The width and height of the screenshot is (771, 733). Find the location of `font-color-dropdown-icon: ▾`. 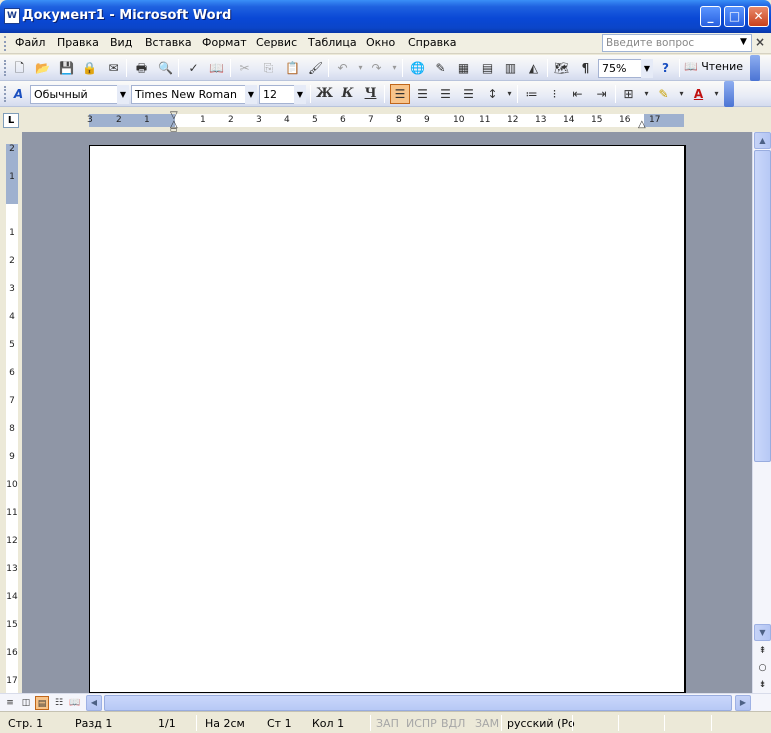

font-color-dropdown-icon: ▾ is located at coordinates (716, 94).